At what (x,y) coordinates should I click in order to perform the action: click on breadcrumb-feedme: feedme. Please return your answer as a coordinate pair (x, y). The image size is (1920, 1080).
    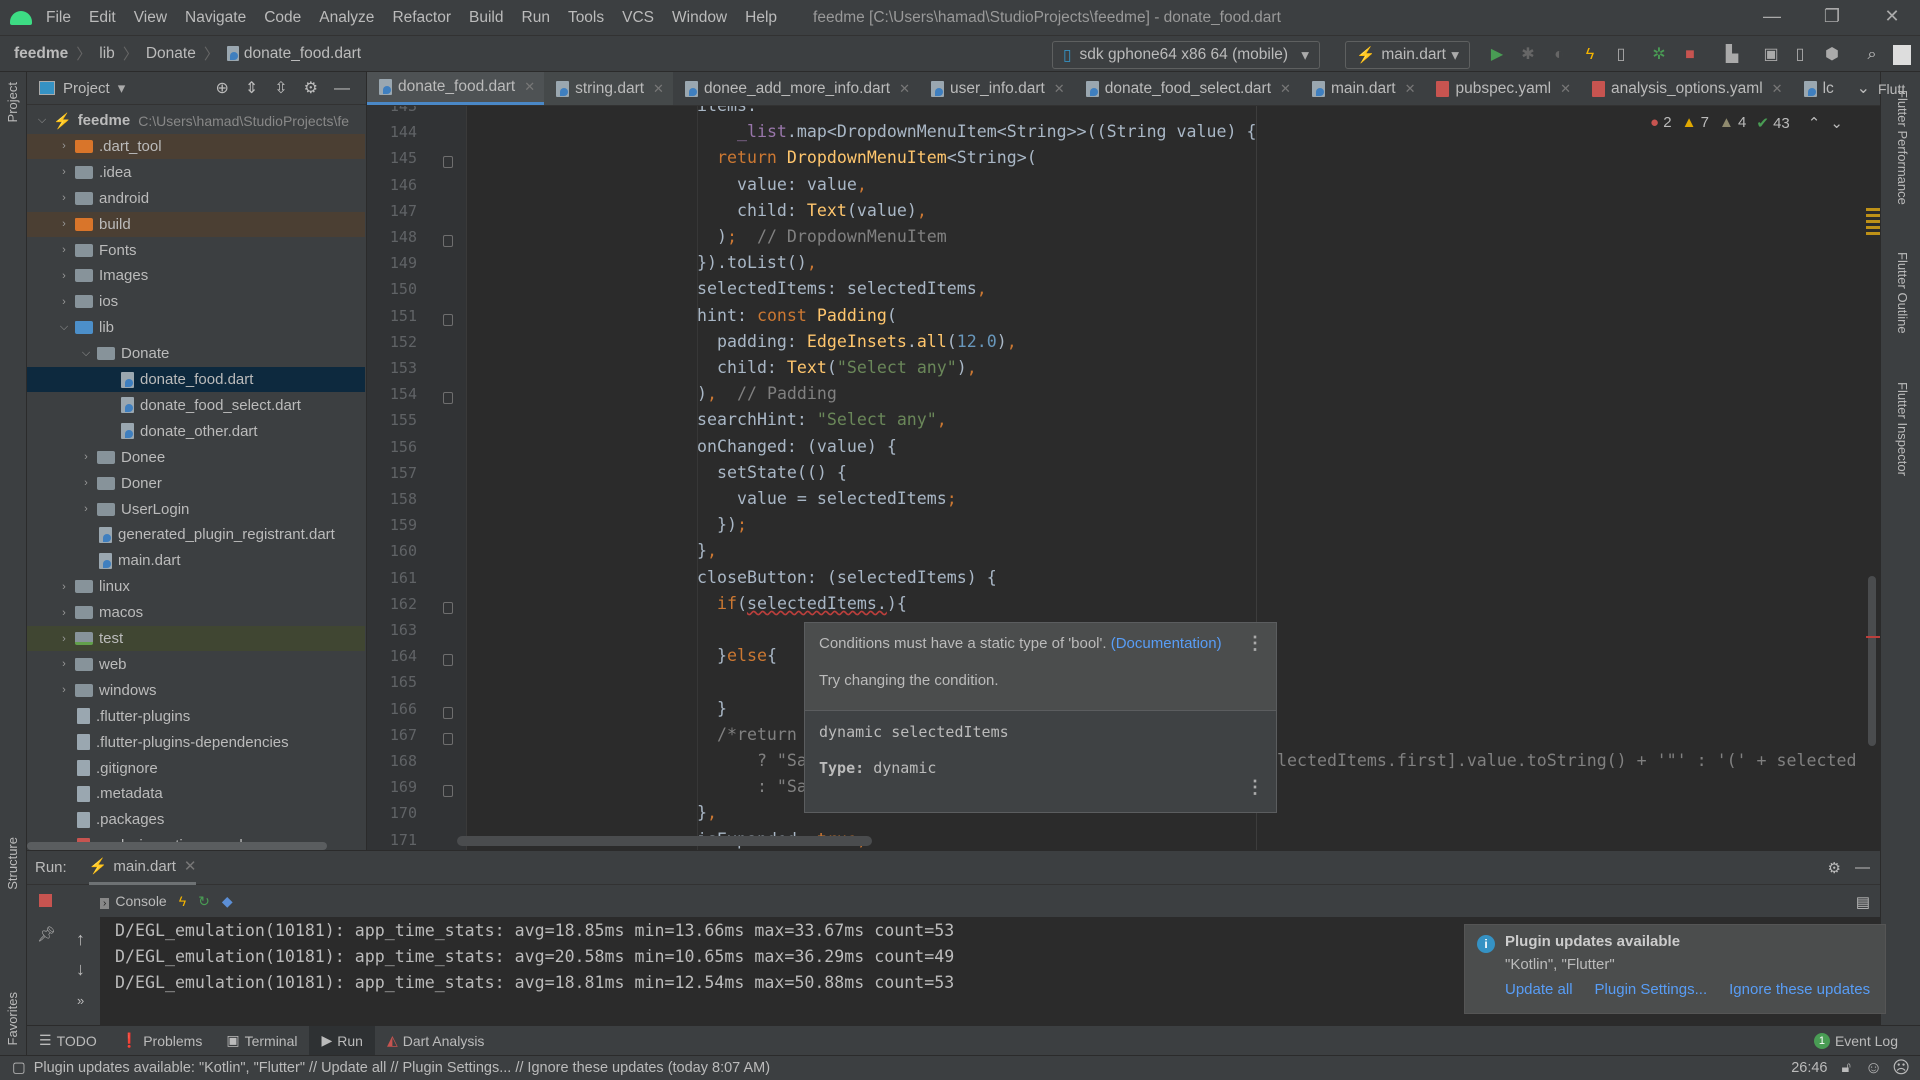
    Looking at the image, I should click on (41, 54).